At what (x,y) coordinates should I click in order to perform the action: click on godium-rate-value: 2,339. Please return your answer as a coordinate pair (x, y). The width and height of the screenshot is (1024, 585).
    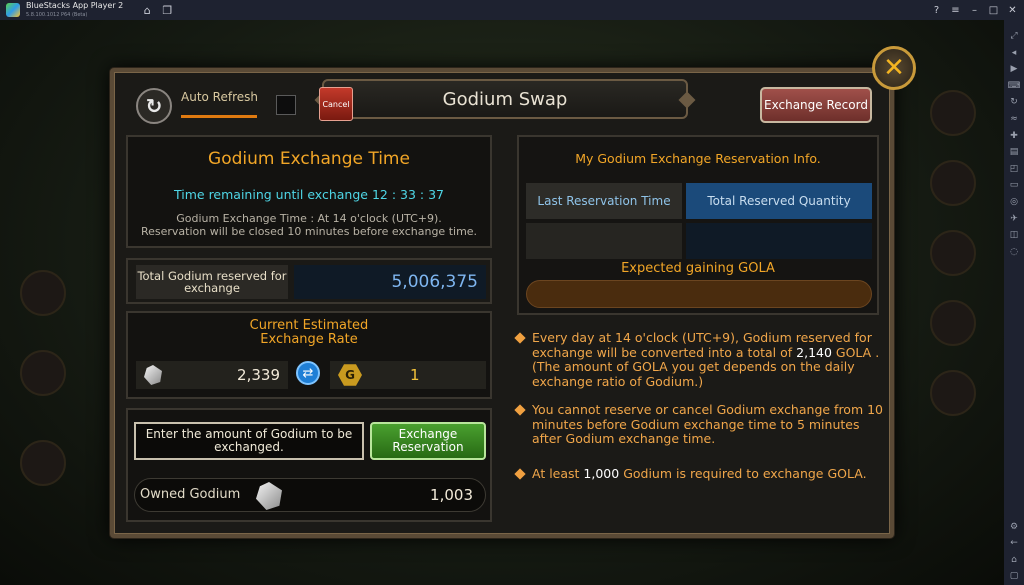
    Looking at the image, I should click on (258, 375).